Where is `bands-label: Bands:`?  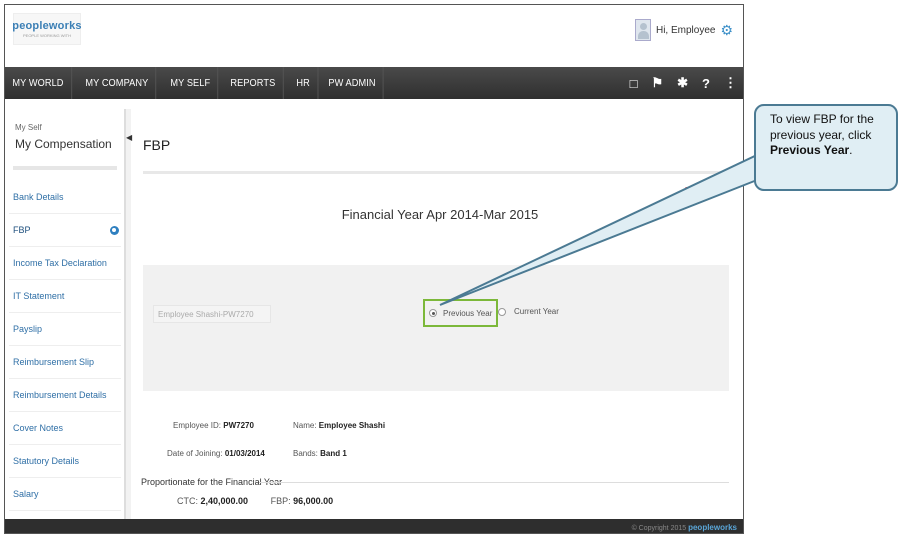
bands-label: Bands: is located at coordinates (305, 453).